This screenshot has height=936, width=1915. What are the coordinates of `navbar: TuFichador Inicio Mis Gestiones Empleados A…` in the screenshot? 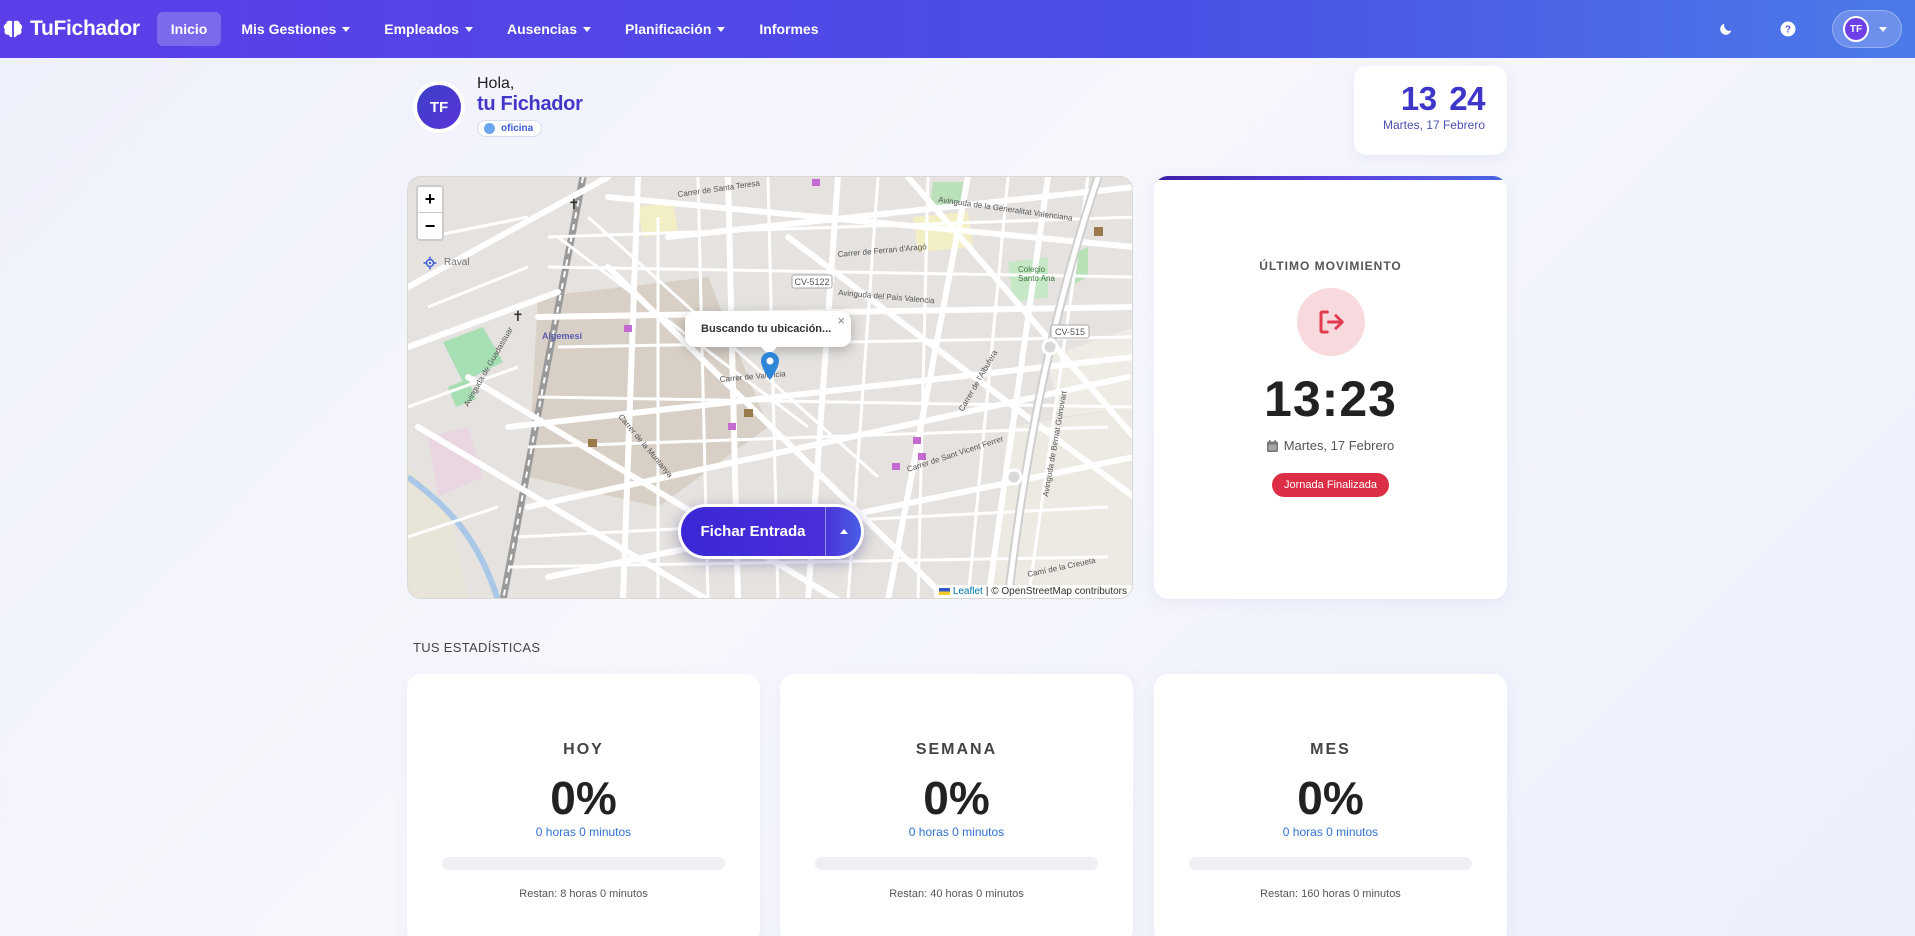 It's located at (957, 29).